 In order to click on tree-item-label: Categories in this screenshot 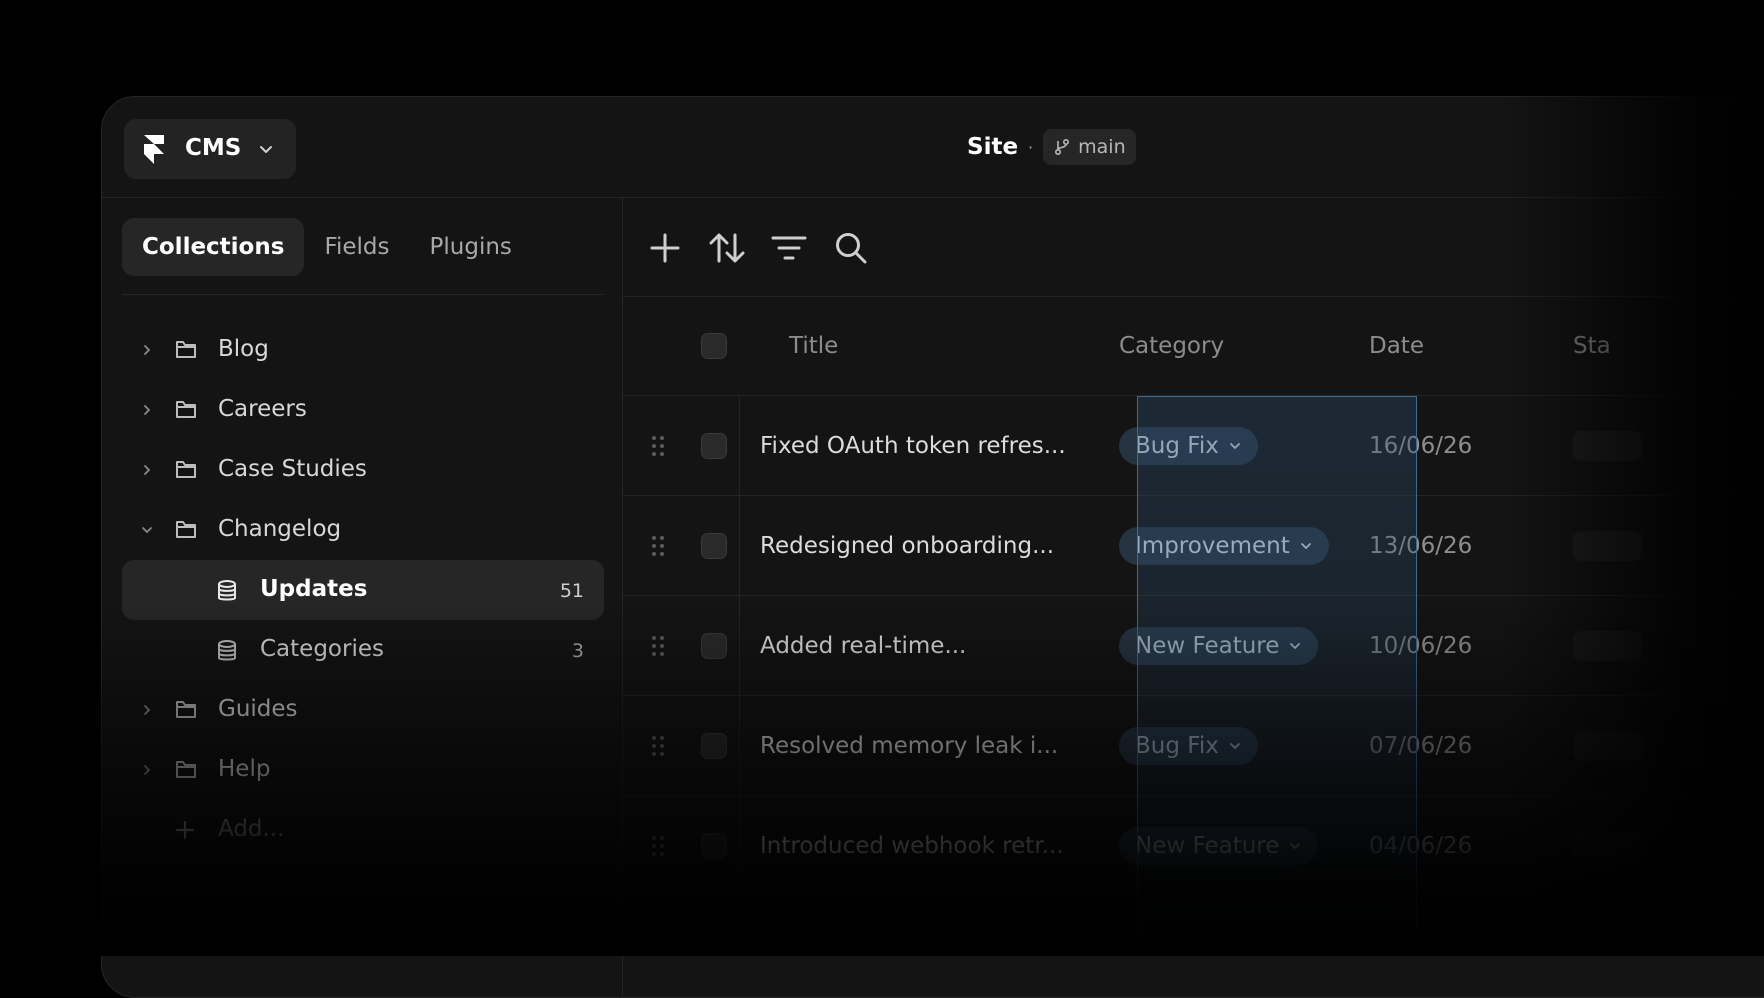, I will do `click(322, 649)`.